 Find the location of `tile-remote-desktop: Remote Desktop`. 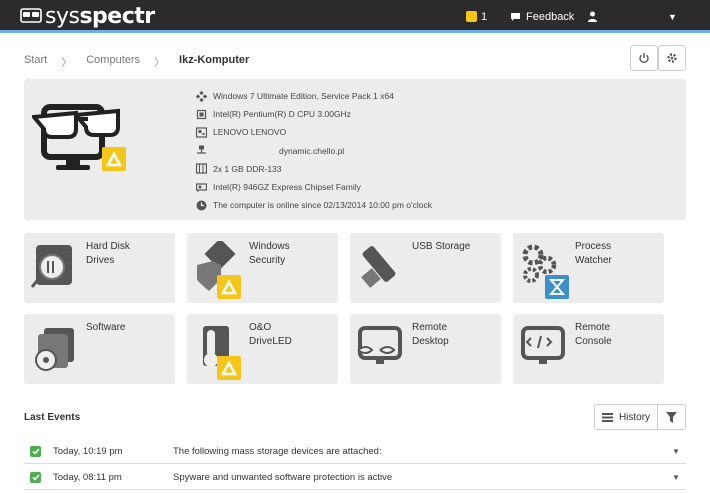

tile-remote-desktop: Remote Desktop is located at coordinates (425, 349).